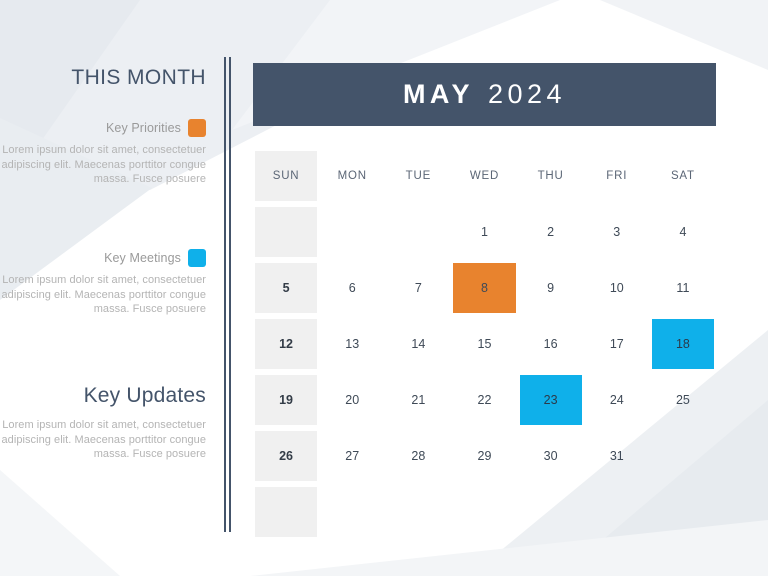 The image size is (768, 576). I want to click on calendar-day-number: 13, so click(352, 344).